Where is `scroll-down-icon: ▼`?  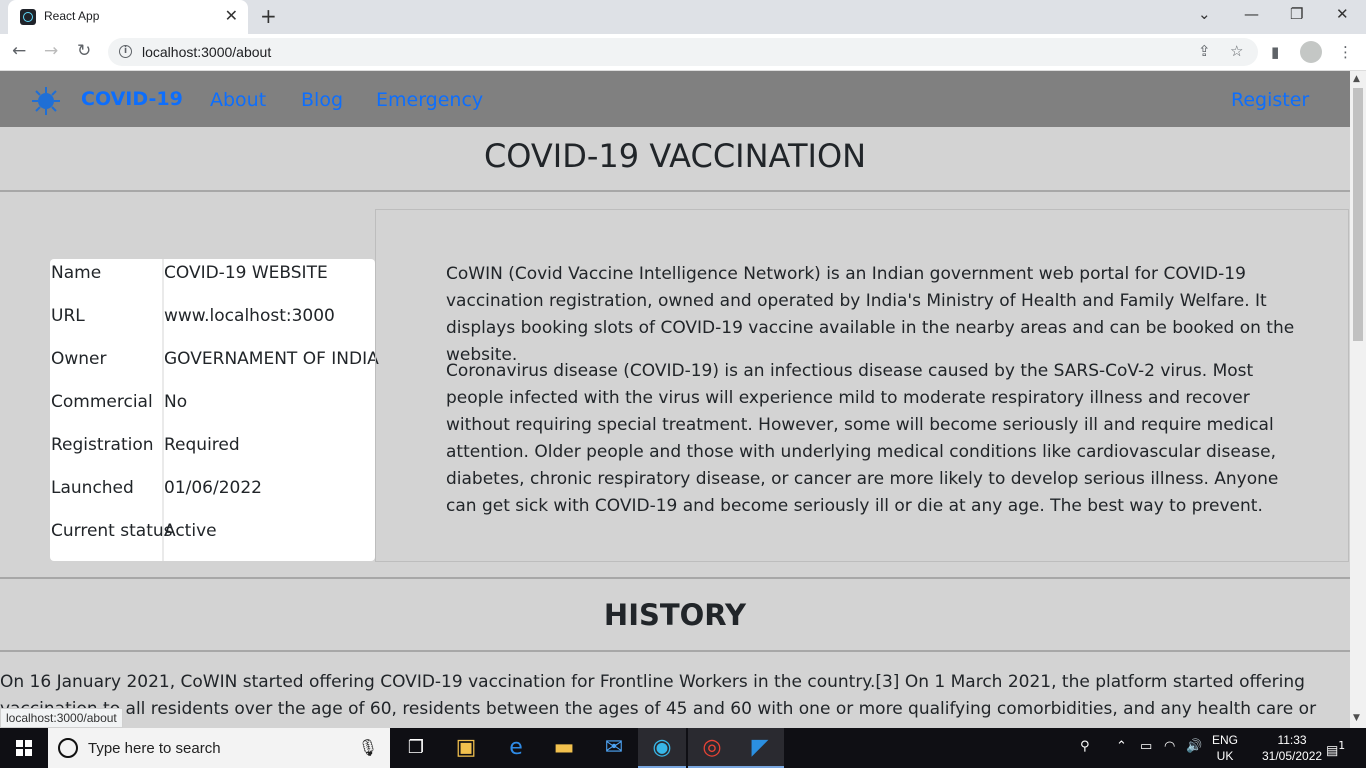
scroll-down-icon: ▼ is located at coordinates (1356, 718).